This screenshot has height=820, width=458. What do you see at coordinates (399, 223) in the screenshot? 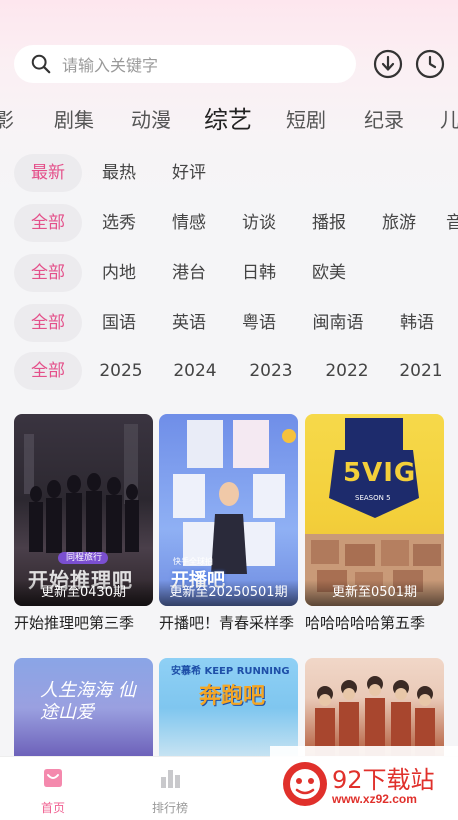
I see `filter-genre-travel: 旅游` at bounding box center [399, 223].